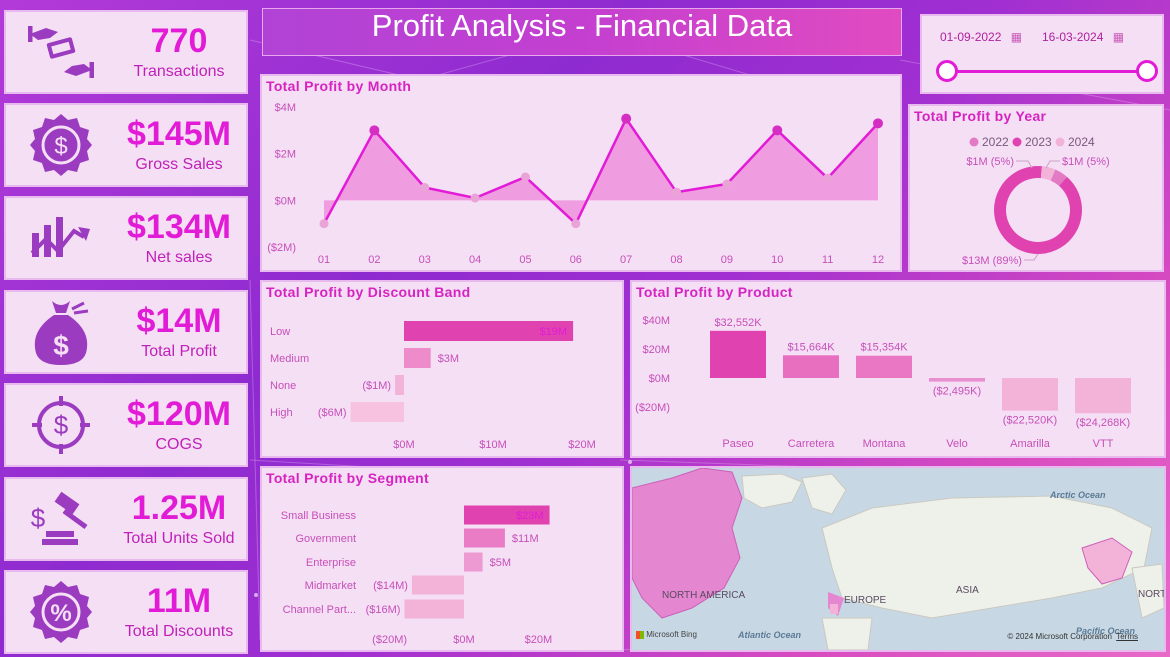  Describe the element at coordinates (865, 600) in the screenshot. I see `map-label-europe: EUROPE` at that location.